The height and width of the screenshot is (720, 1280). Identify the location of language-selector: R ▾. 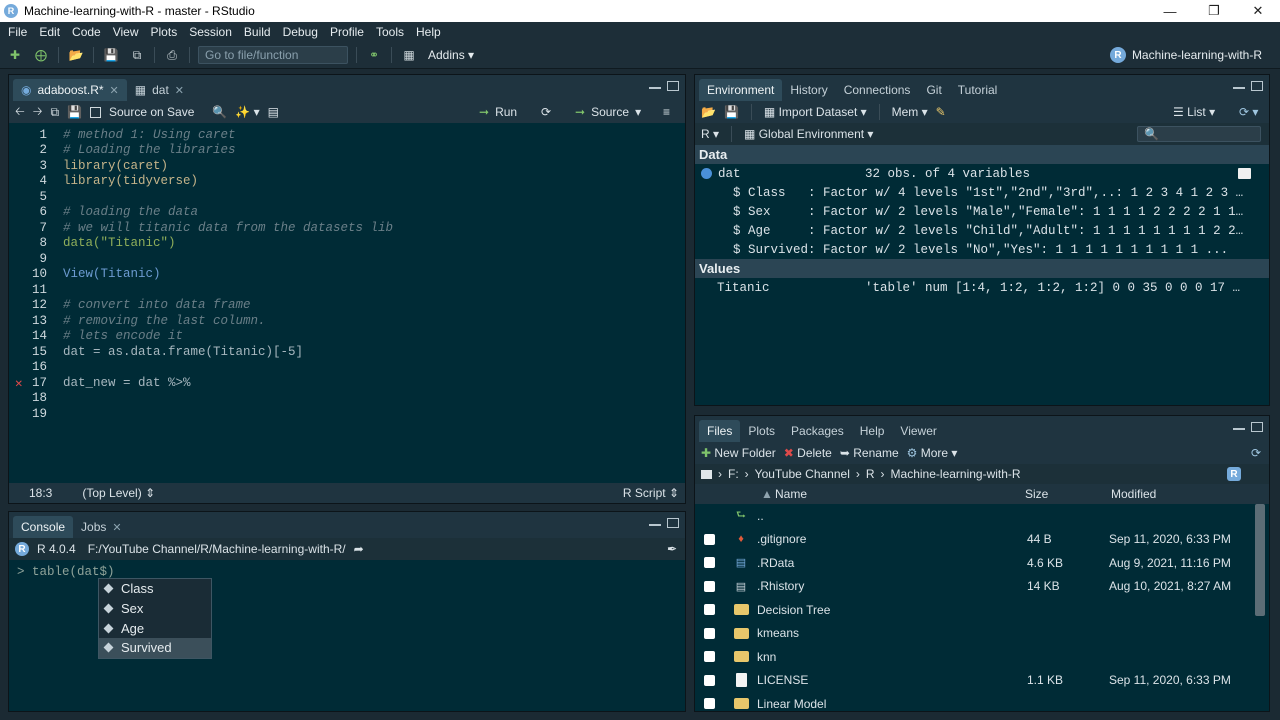
(710, 134).